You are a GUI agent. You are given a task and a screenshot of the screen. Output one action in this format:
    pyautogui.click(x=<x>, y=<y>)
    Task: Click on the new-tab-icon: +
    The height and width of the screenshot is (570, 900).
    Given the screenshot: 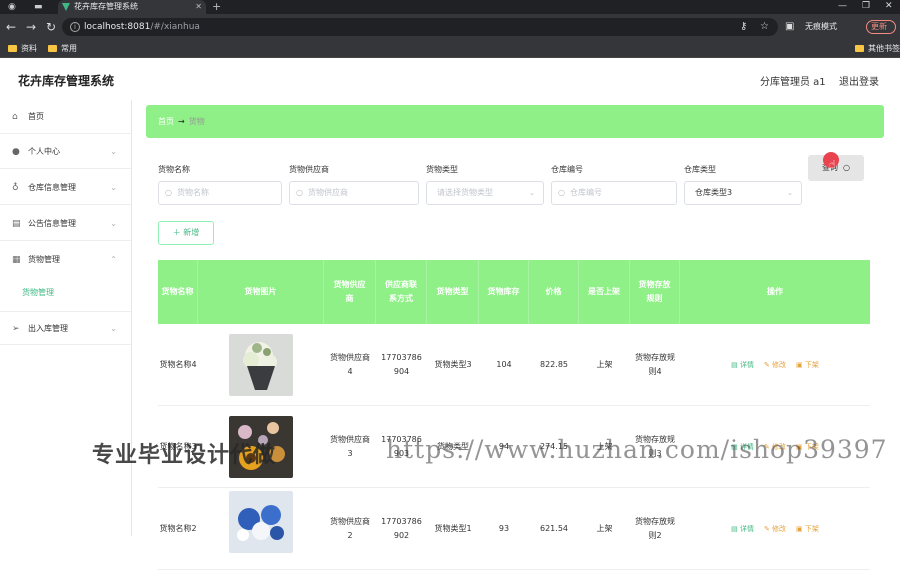 What is the action you would take?
    pyautogui.click(x=216, y=7)
    